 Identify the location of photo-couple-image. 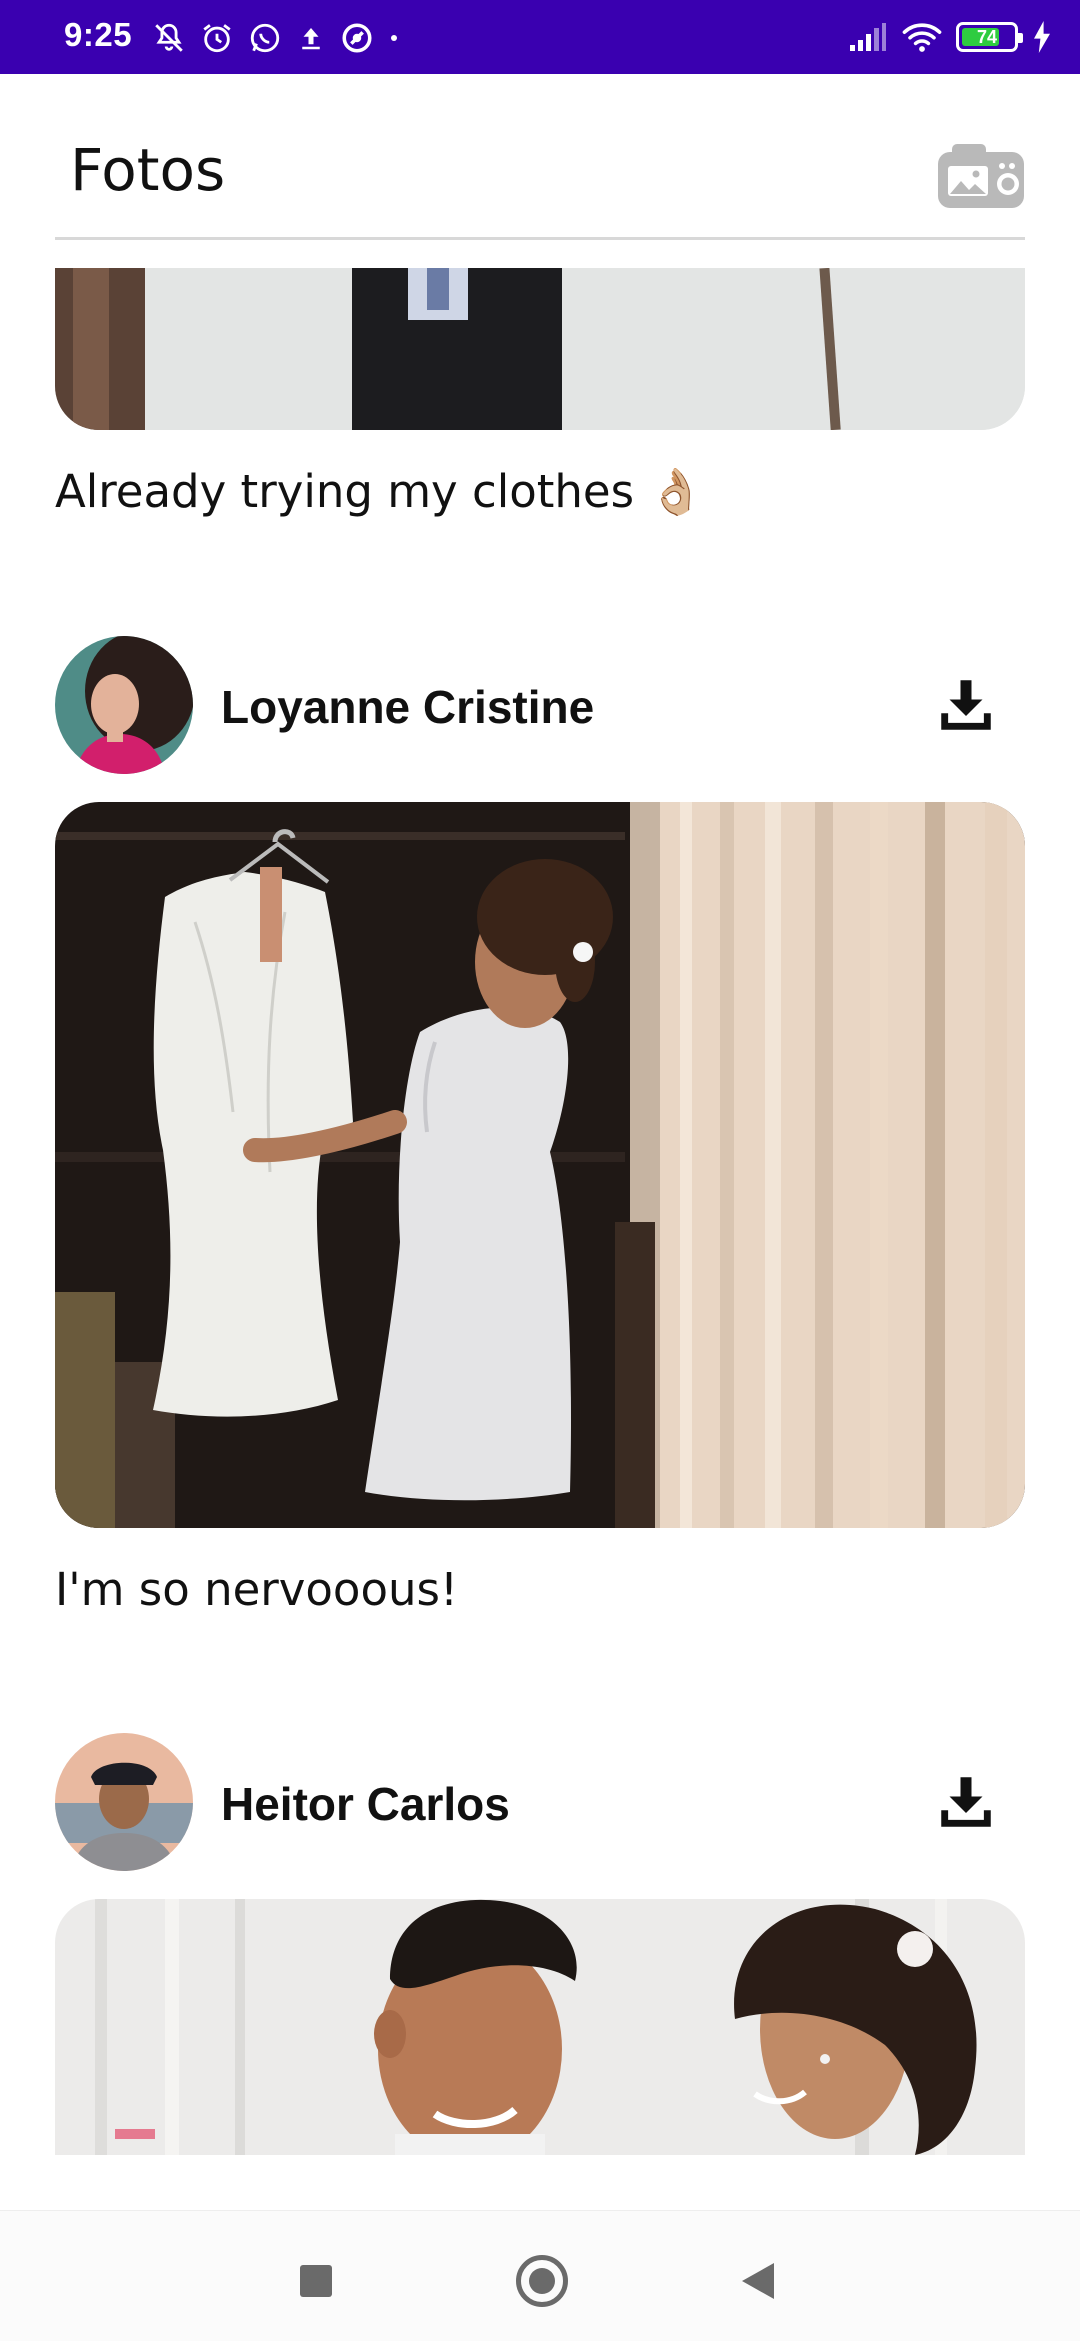
(540, 2027).